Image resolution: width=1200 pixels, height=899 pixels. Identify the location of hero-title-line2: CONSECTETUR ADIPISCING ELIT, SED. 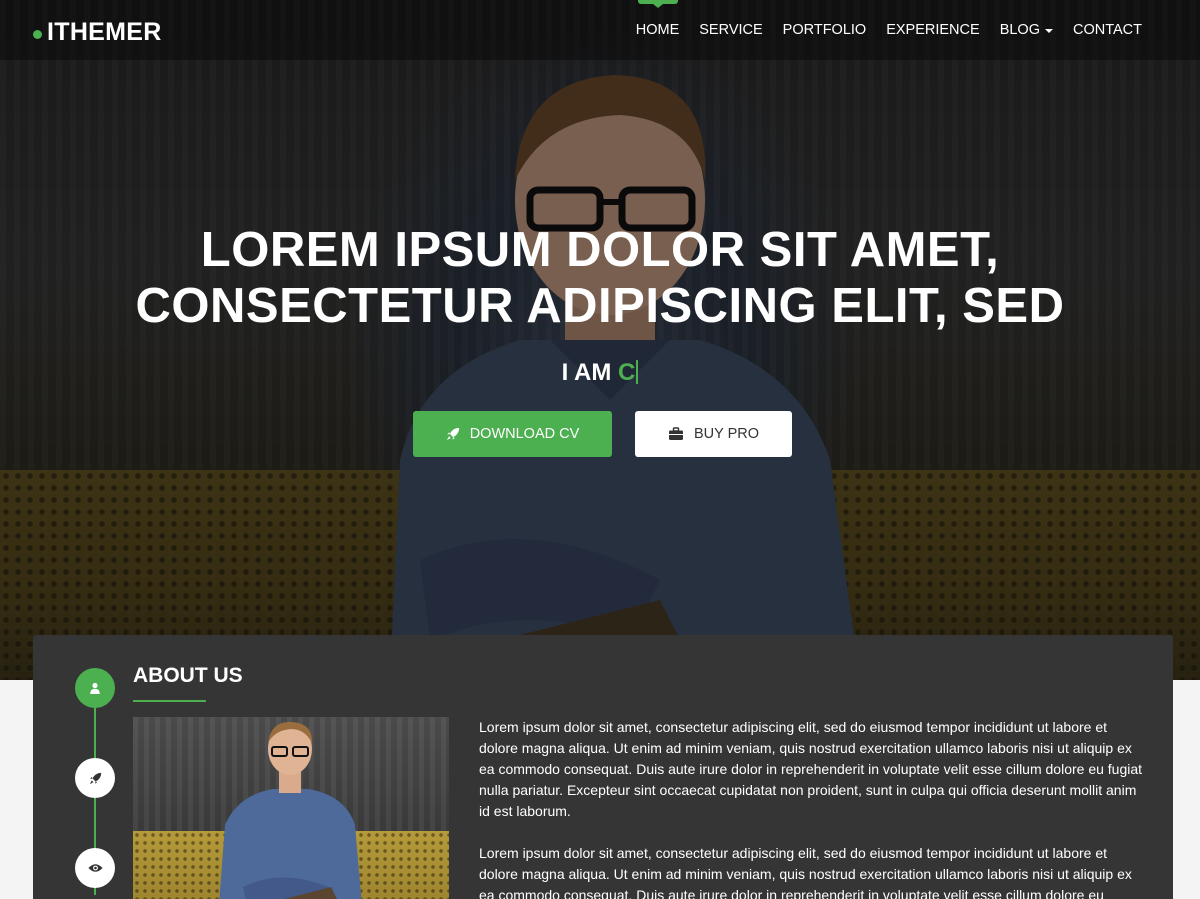
(600, 306).